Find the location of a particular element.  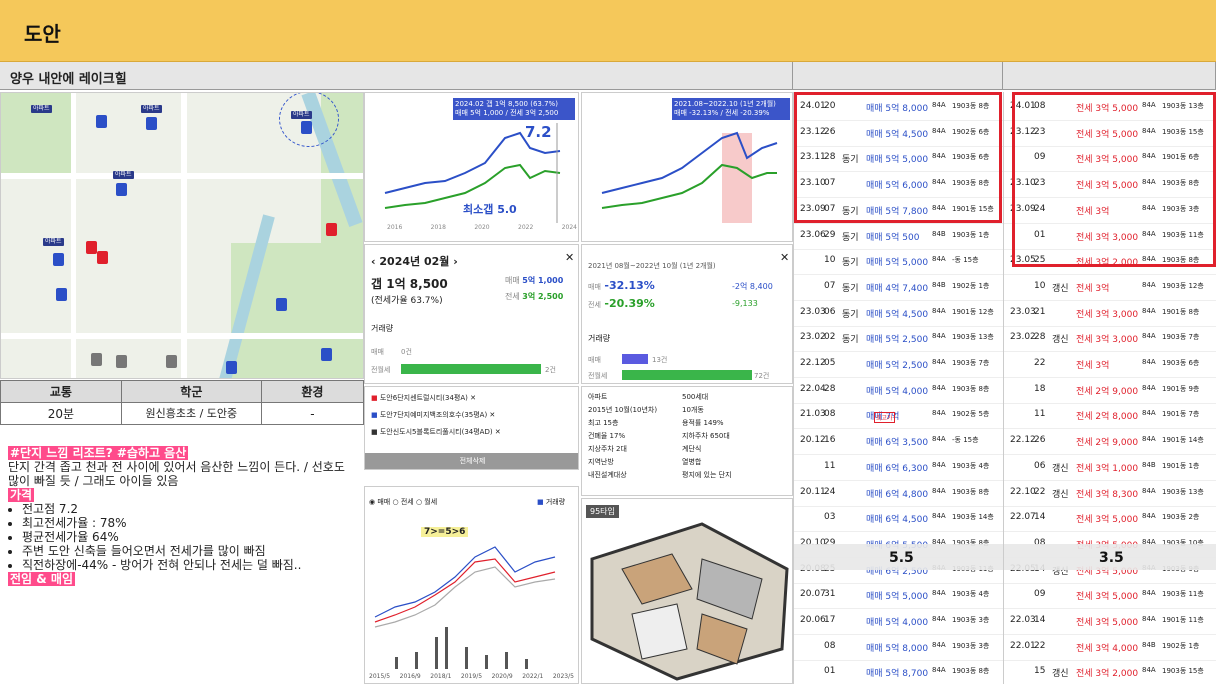

transaction-unit: 1903동 3층 is located at coordinates (971, 645).